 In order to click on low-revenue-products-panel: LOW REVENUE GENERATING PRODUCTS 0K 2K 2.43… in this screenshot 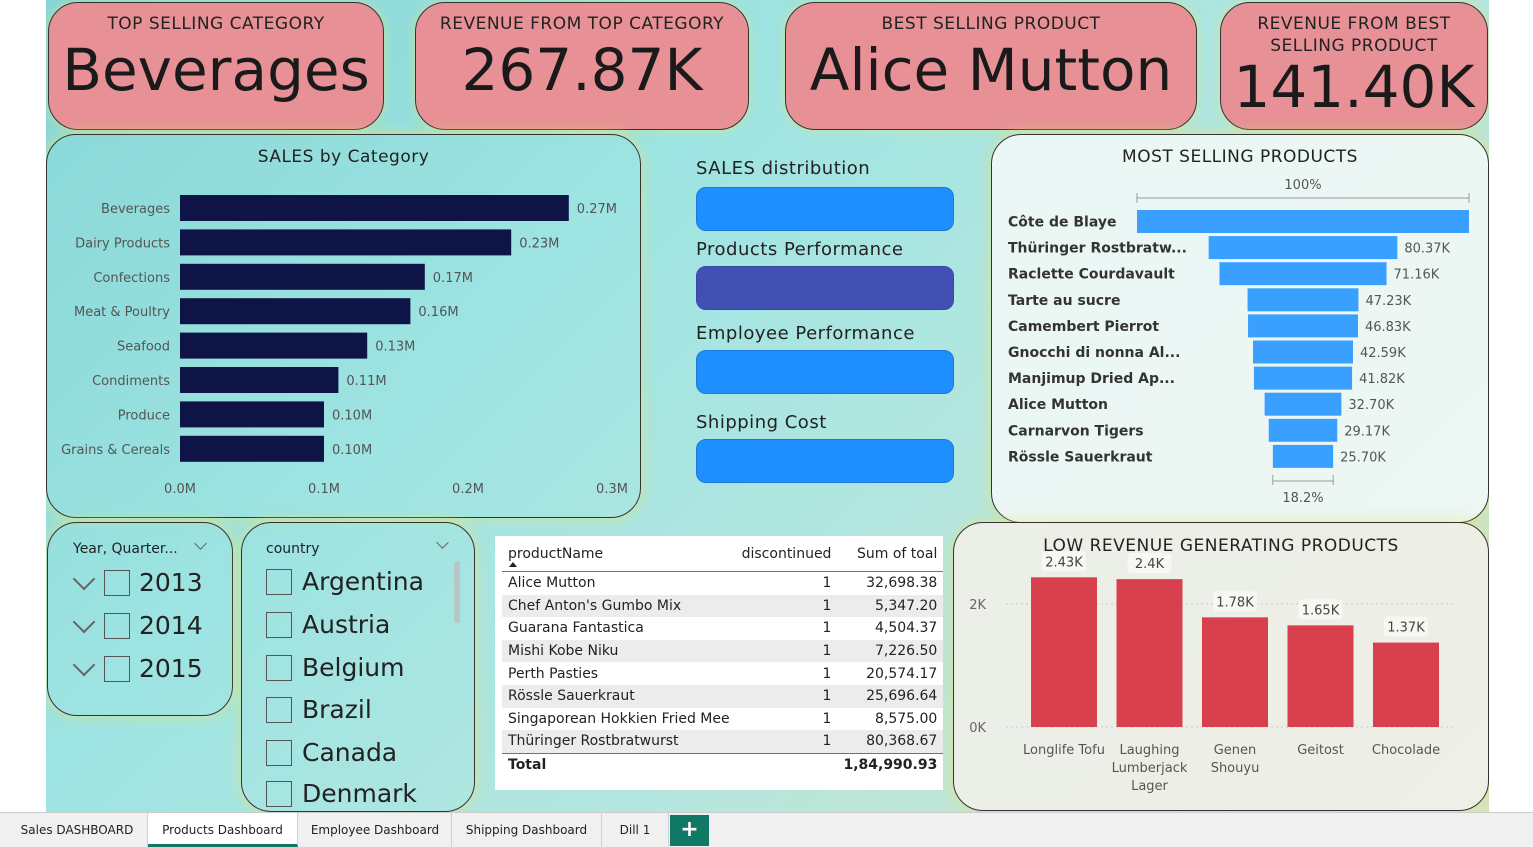, I will do `click(1221, 666)`.